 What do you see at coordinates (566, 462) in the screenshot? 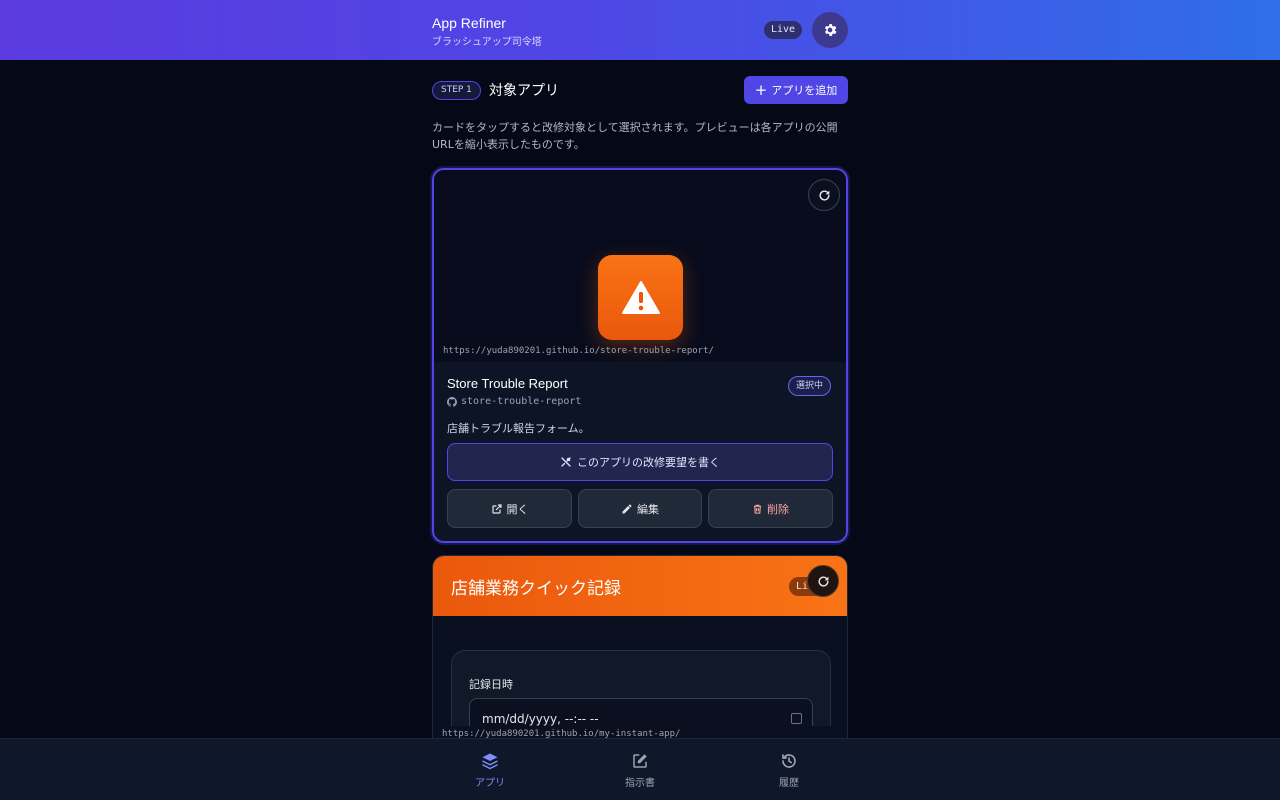
I see `tools-icon` at bounding box center [566, 462].